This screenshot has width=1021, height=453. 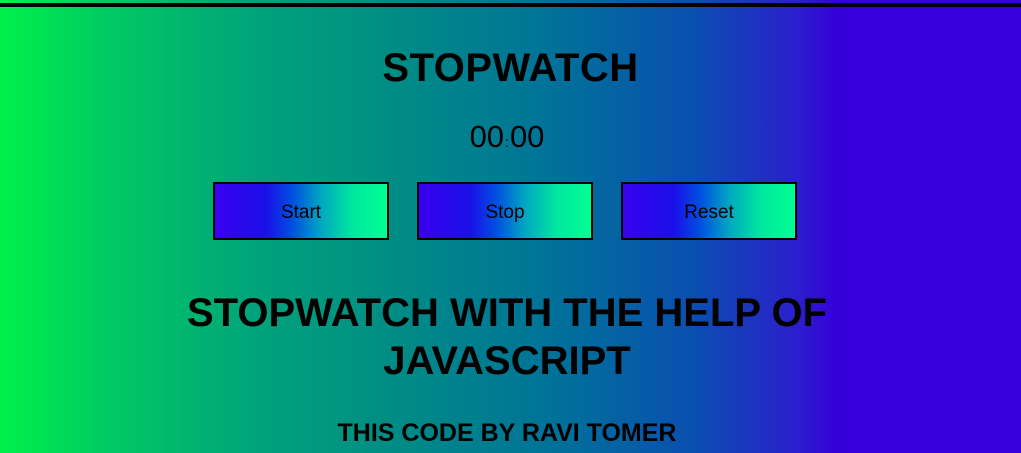 What do you see at coordinates (507, 361) in the screenshot?
I see `heading-line-2: JAVASCRIPT` at bounding box center [507, 361].